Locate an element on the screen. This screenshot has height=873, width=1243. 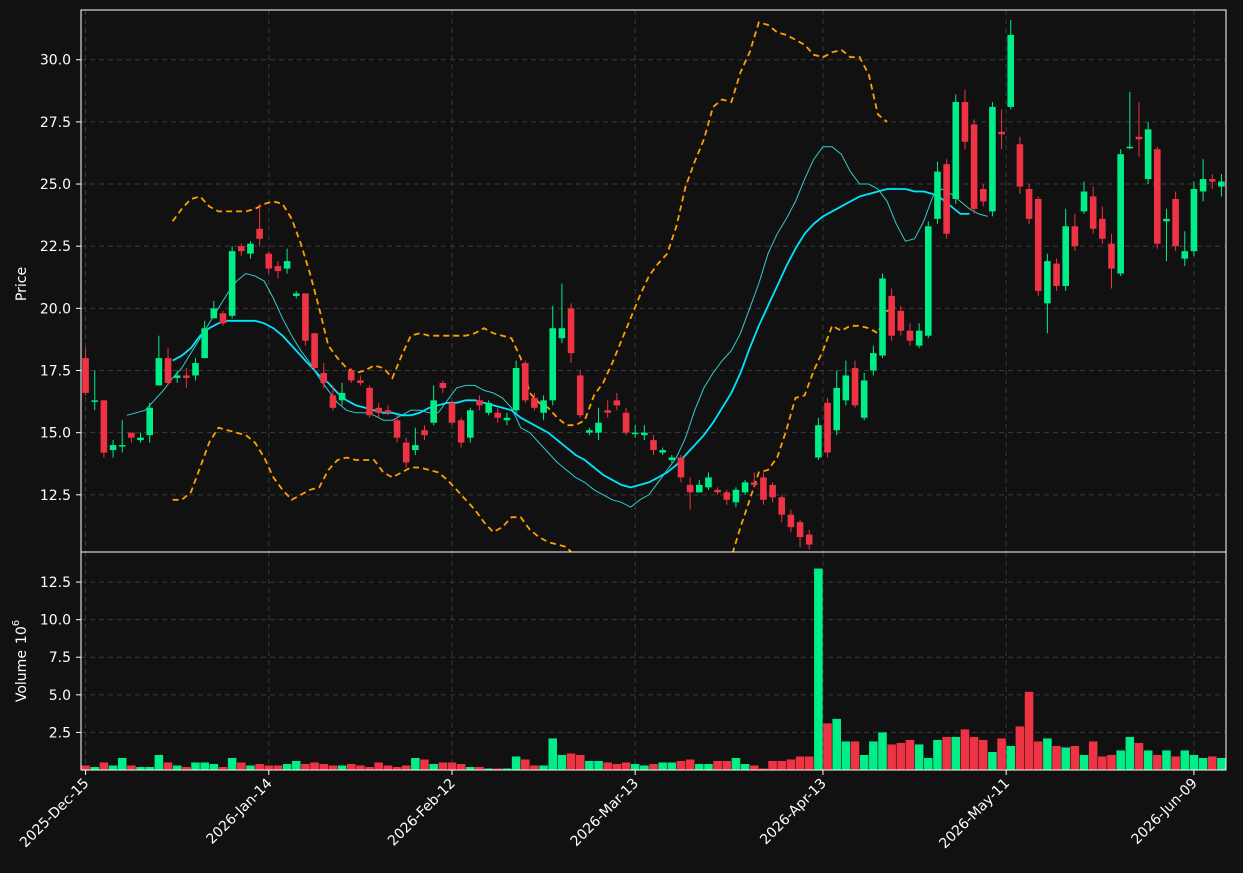
volume-tick-label: 5.0 is located at coordinates (60, 696).